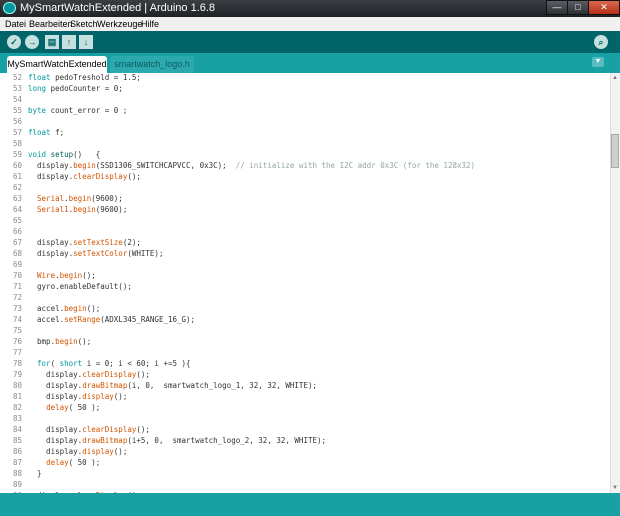  Describe the element at coordinates (598, 62) in the screenshot. I see `tab-menu-chevron-icon: ▼` at that location.